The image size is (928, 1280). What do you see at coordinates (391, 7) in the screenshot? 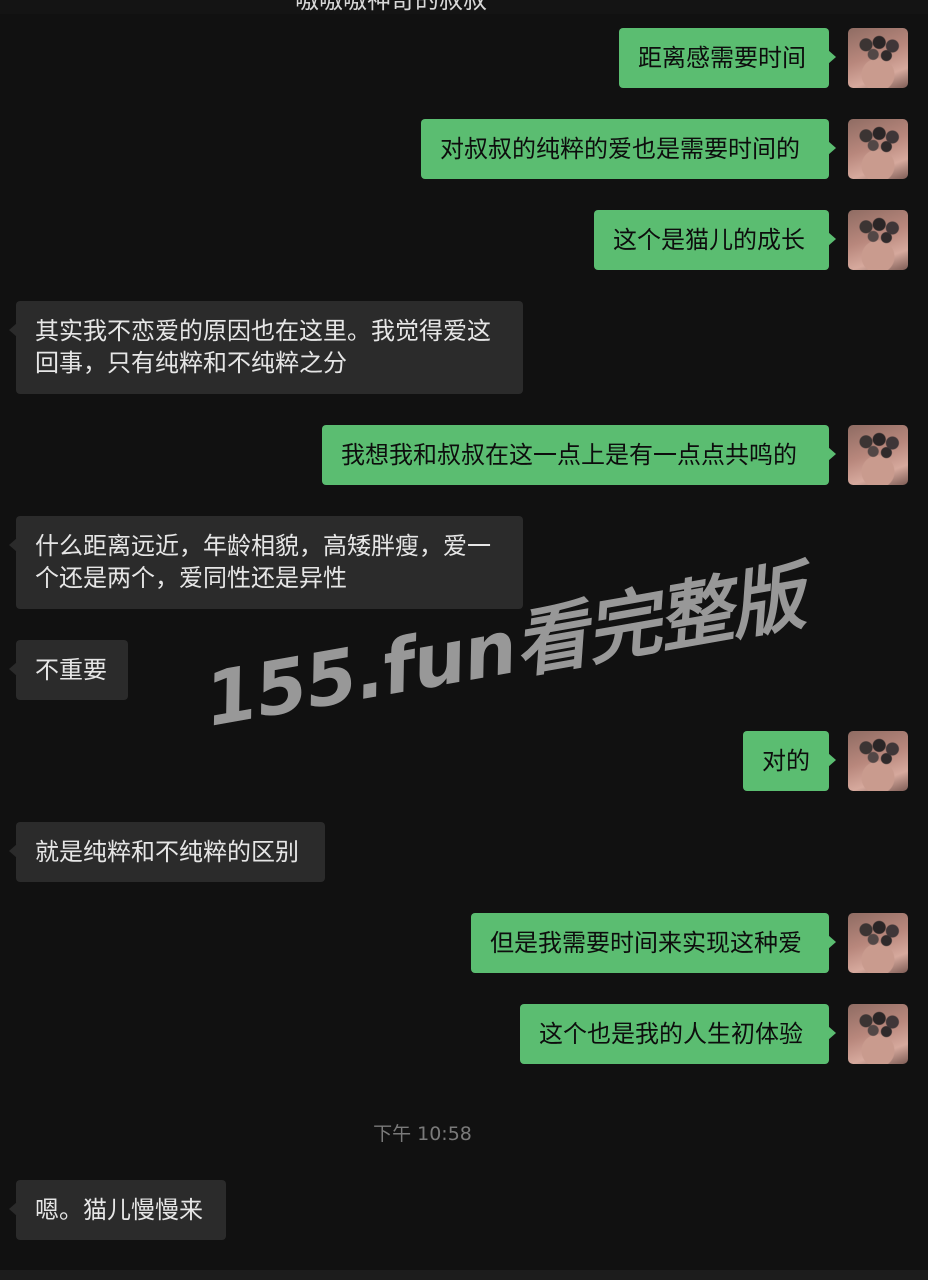
I see `chat-title: 嗷嗷嗷神奇的叔叔` at bounding box center [391, 7].